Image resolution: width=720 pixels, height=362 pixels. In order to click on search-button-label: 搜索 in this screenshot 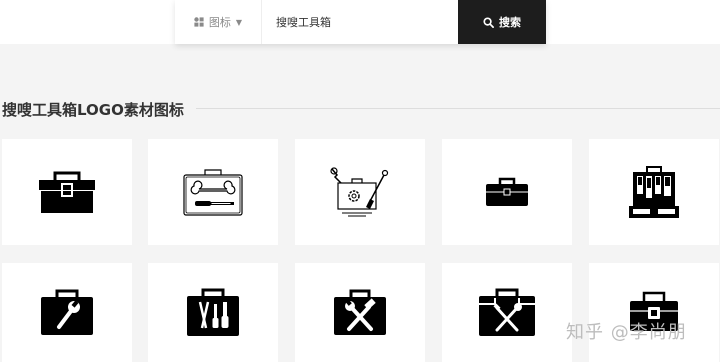, I will do `click(510, 22)`.